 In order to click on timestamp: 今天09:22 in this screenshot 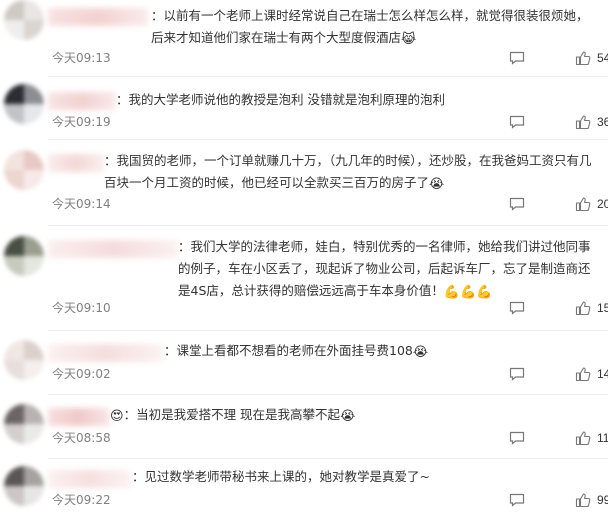, I will do `click(81, 500)`.